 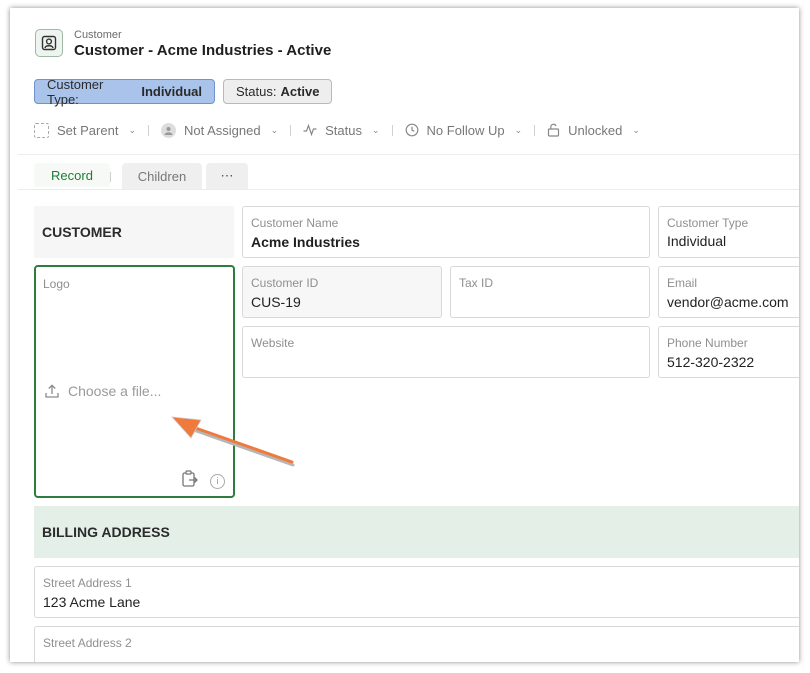 What do you see at coordinates (72, 176) in the screenshot?
I see `tab-record: Record` at bounding box center [72, 176].